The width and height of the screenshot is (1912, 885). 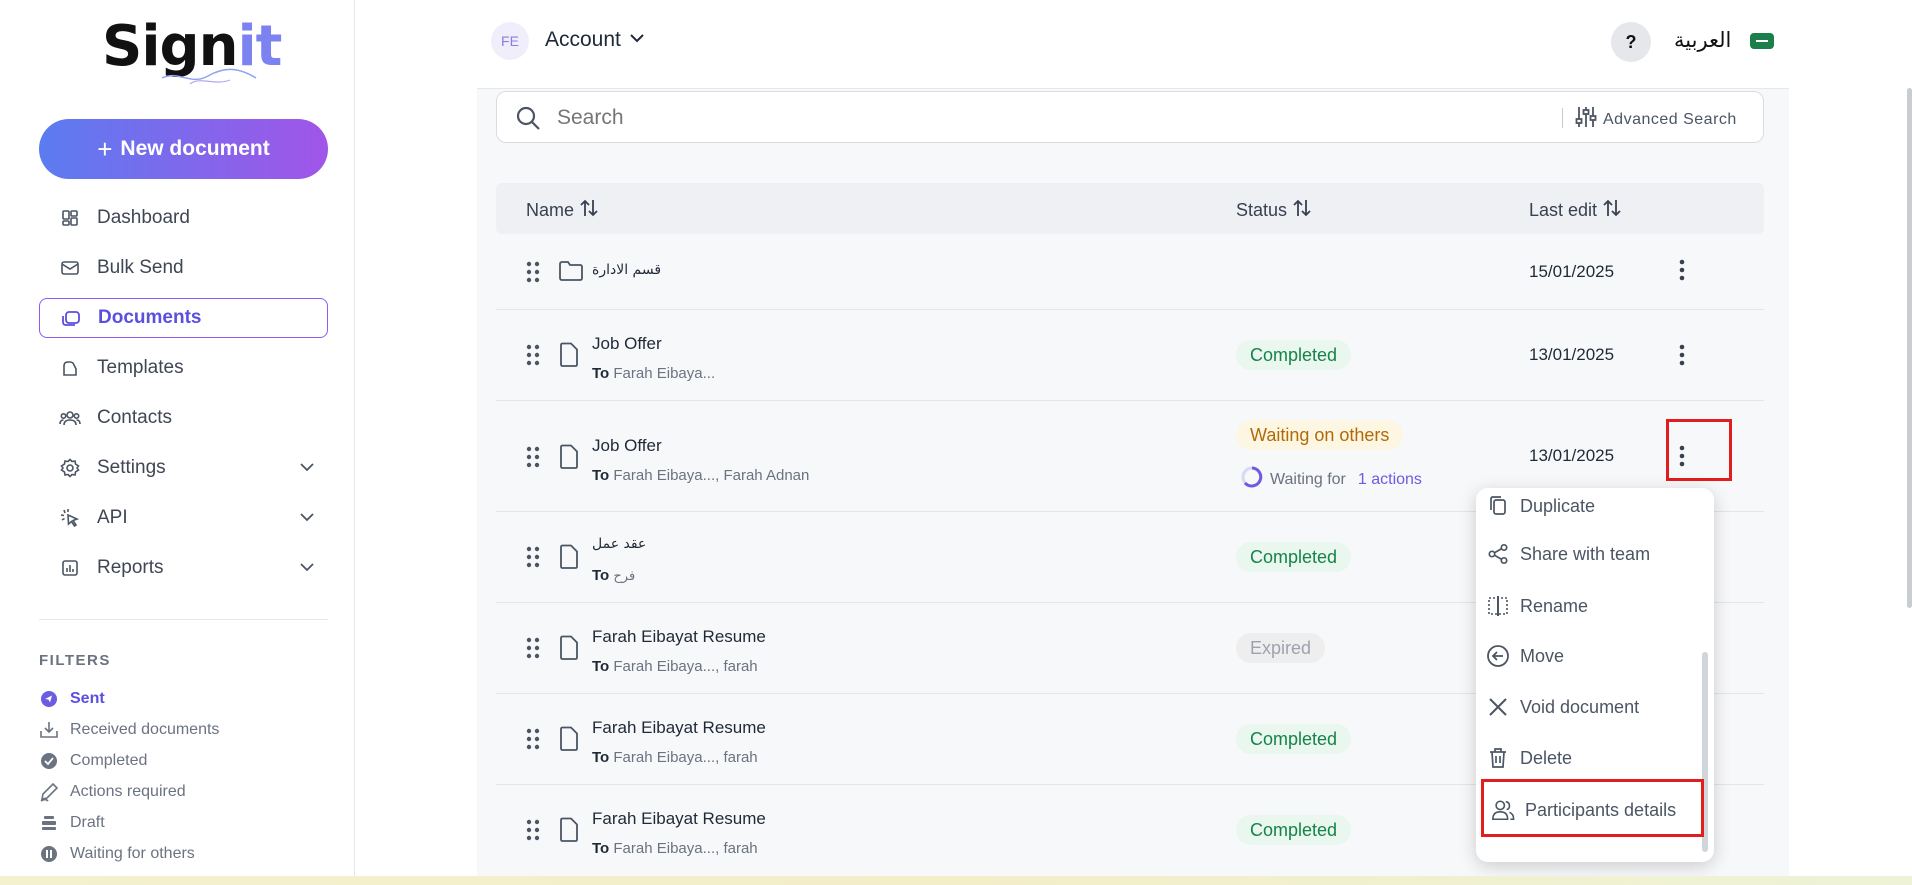 What do you see at coordinates (1670, 119) in the screenshot?
I see `advanced-search-label: Advanced Search` at bounding box center [1670, 119].